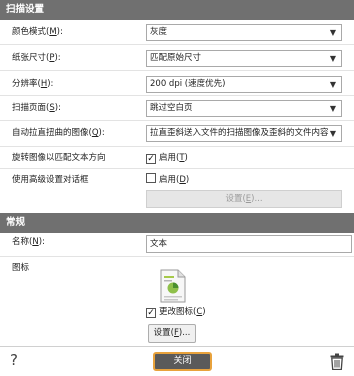  Describe the element at coordinates (244, 58) in the screenshot. I see `paper-size-select: 匹配原始尺寸 ▼` at that location.